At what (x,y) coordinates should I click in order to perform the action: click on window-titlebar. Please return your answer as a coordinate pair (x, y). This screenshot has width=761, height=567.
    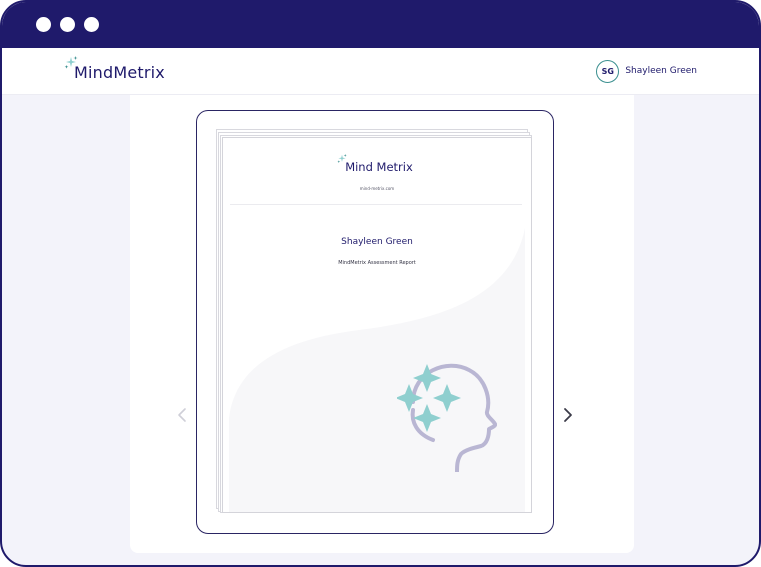
    Looking at the image, I should click on (380, 25).